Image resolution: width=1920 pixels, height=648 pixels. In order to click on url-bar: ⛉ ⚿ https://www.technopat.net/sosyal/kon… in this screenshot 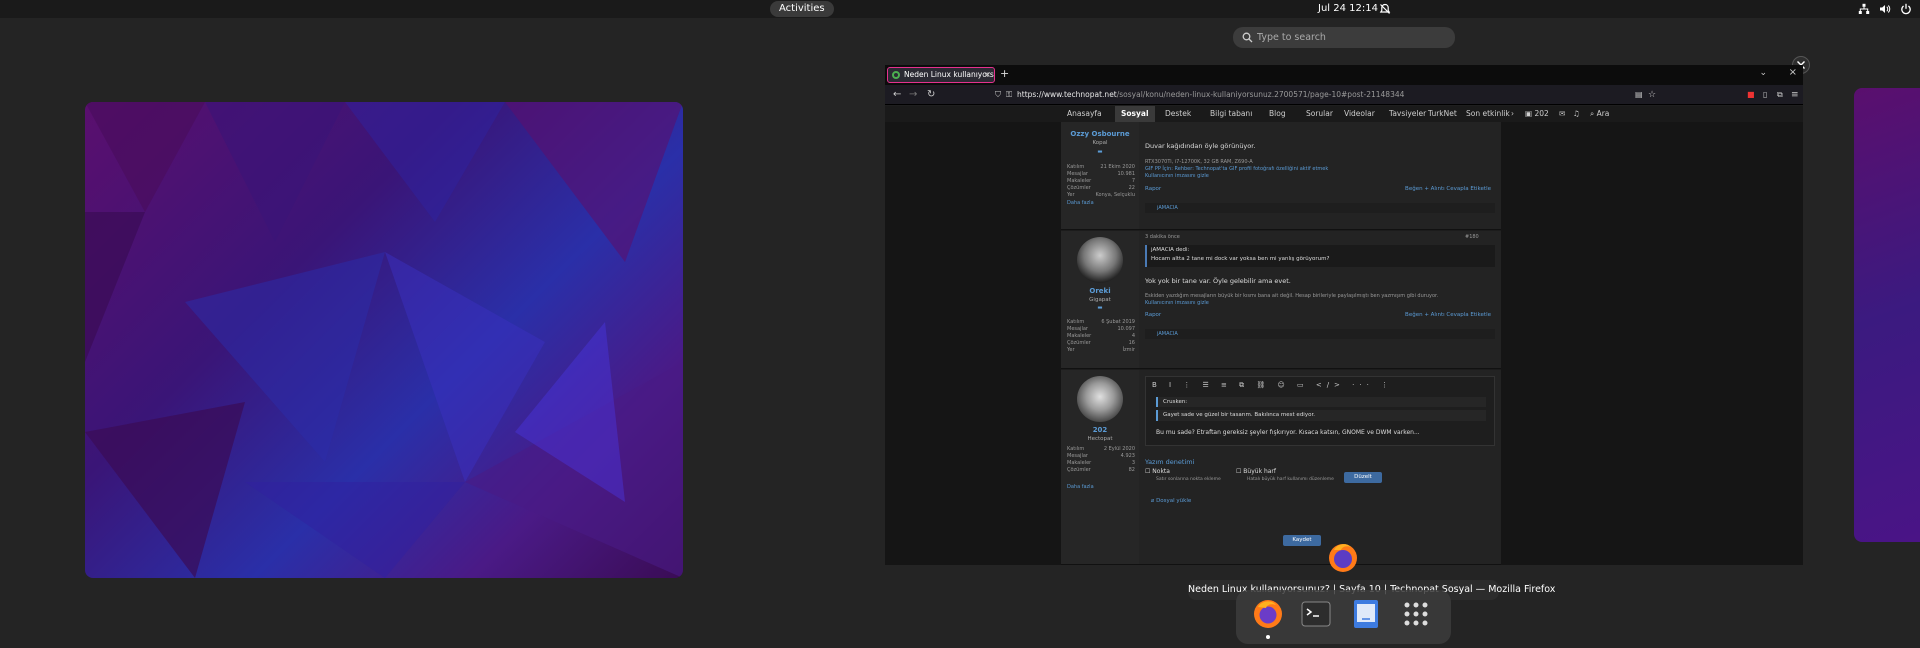, I will do `click(1265, 95)`.